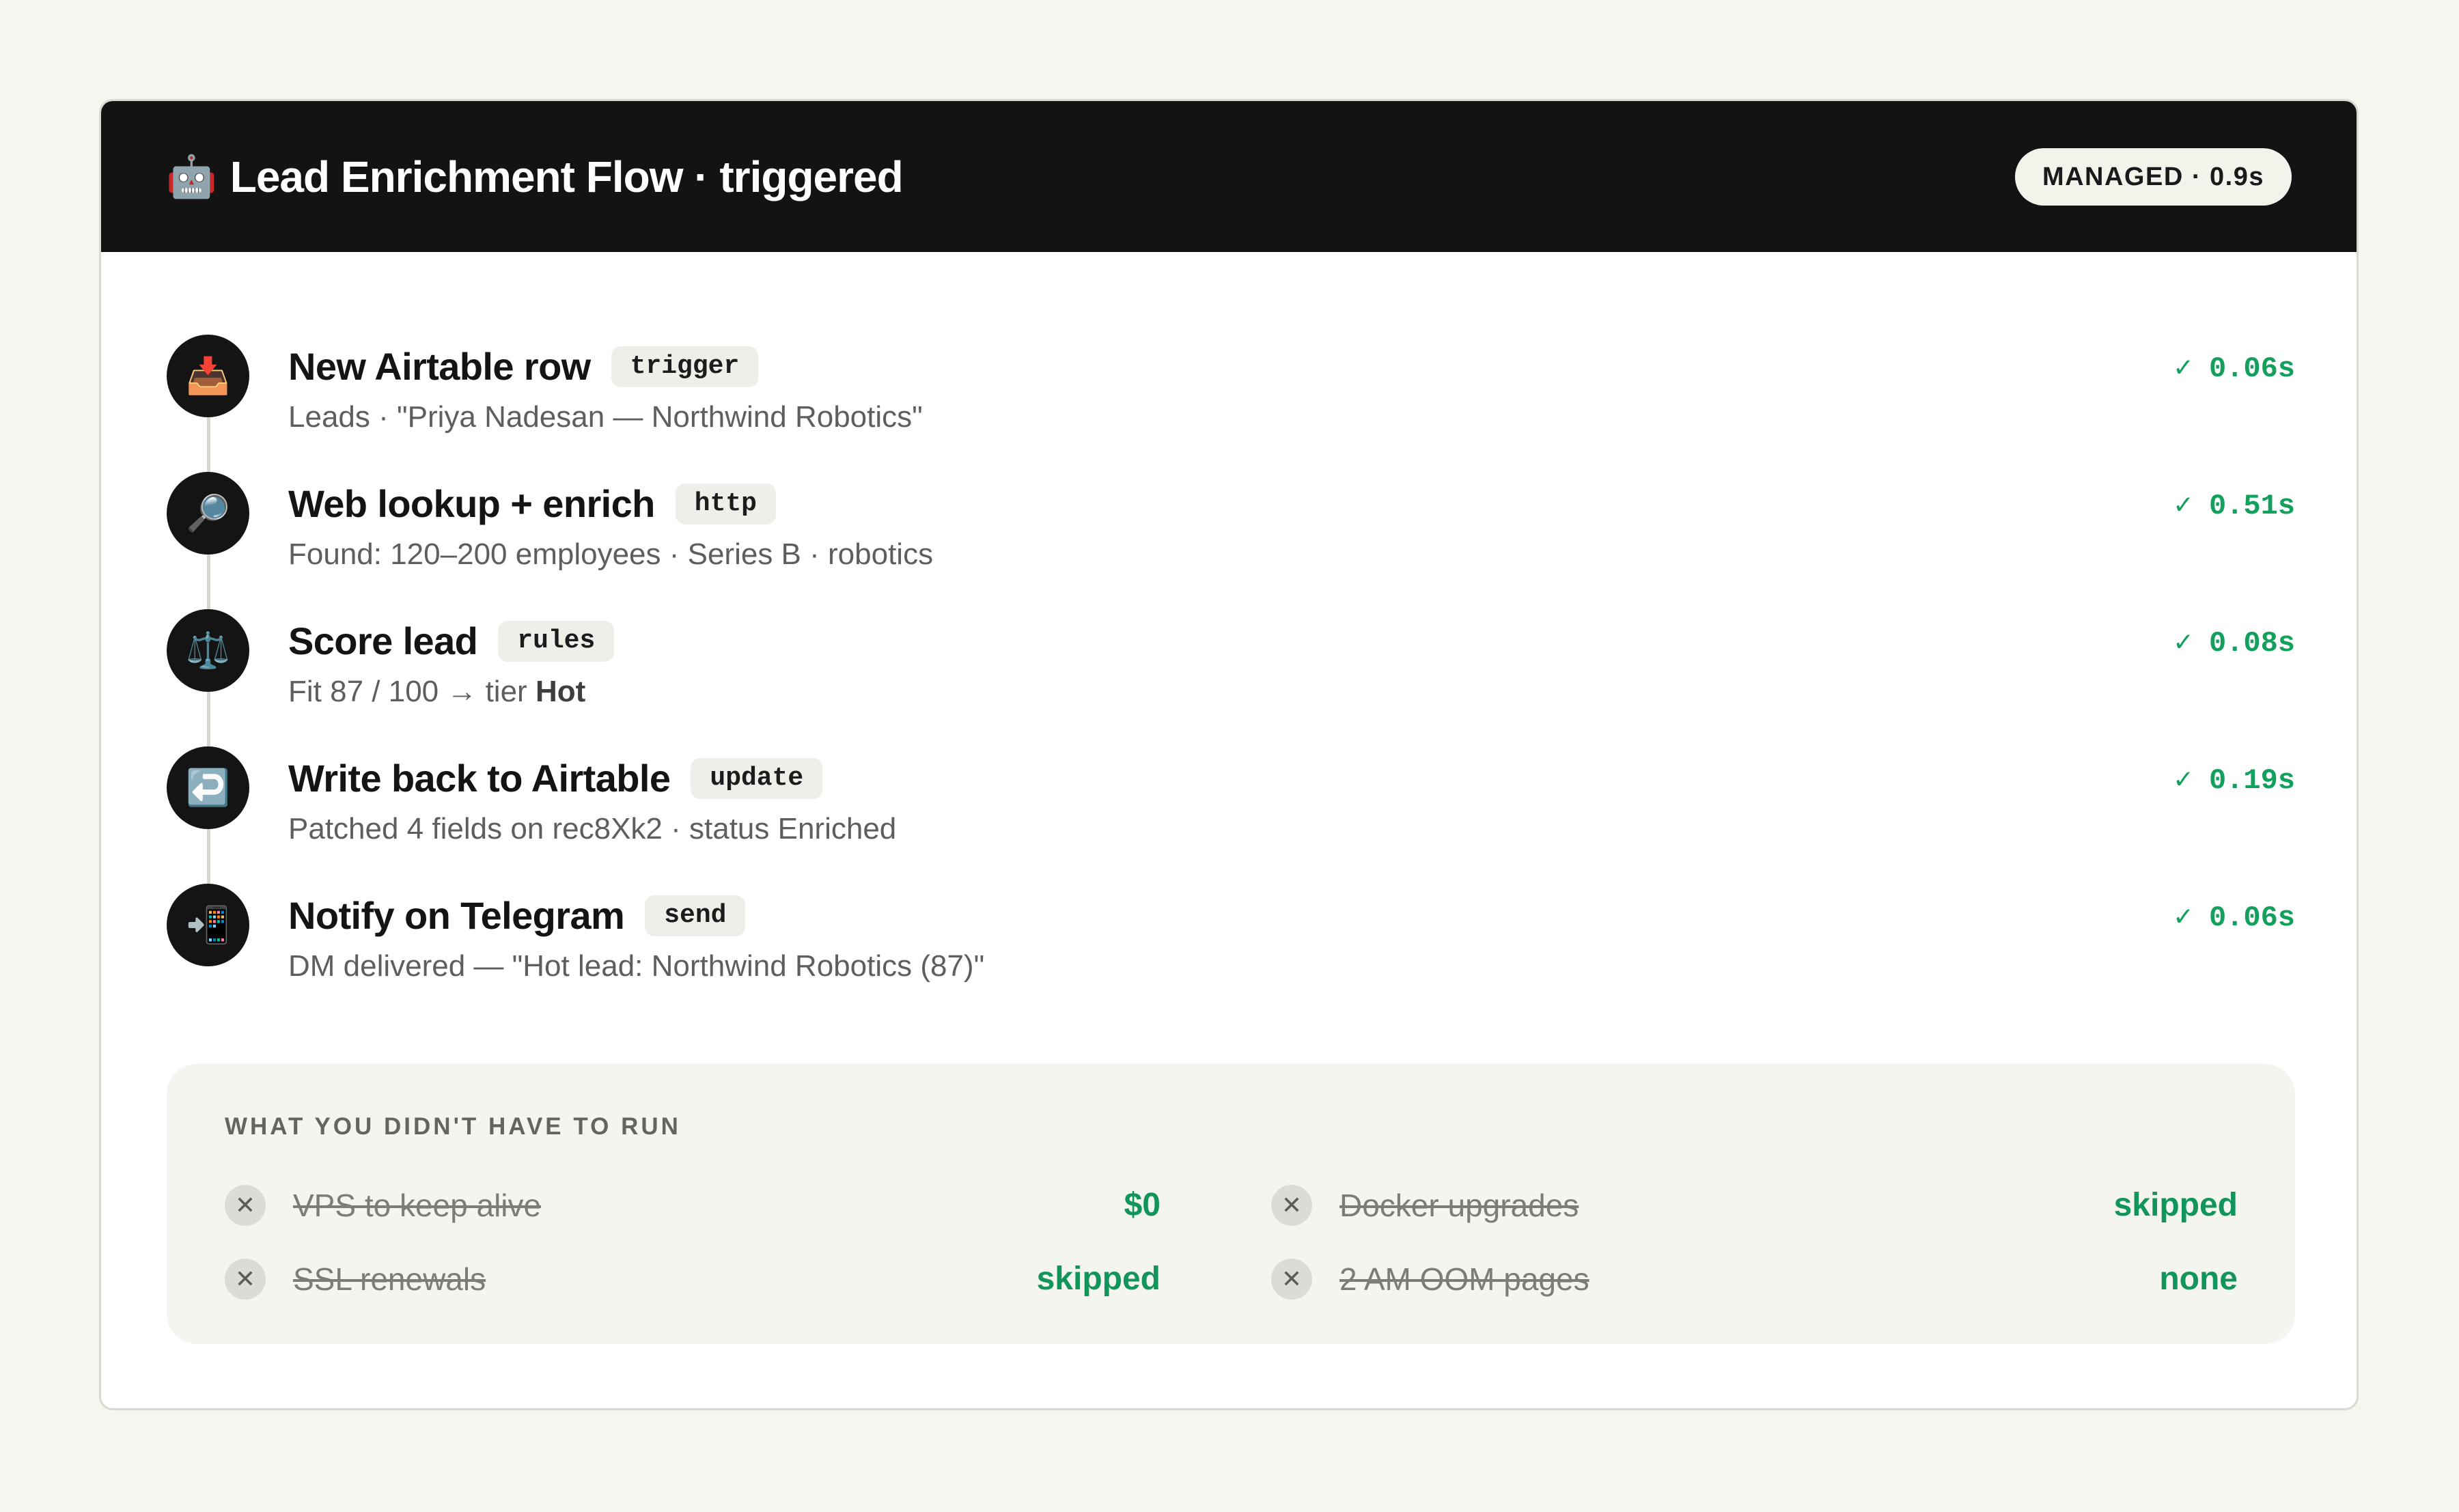 Image resolution: width=2459 pixels, height=1512 pixels. What do you see at coordinates (560, 691) in the screenshot?
I see `lead-tier: Hot` at bounding box center [560, 691].